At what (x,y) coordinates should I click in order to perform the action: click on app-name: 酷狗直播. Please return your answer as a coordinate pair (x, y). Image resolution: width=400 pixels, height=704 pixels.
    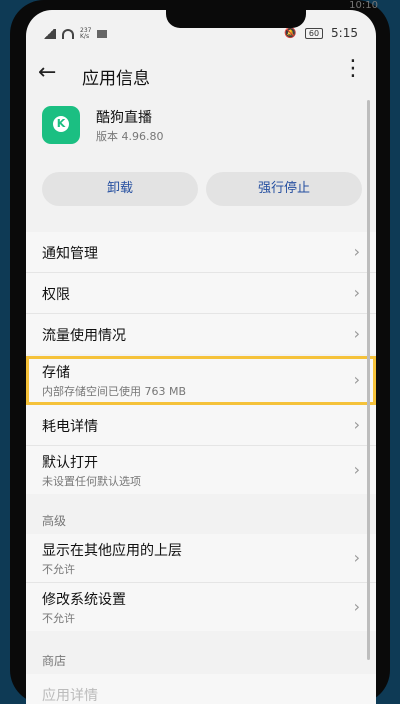
    Looking at the image, I should click on (124, 118).